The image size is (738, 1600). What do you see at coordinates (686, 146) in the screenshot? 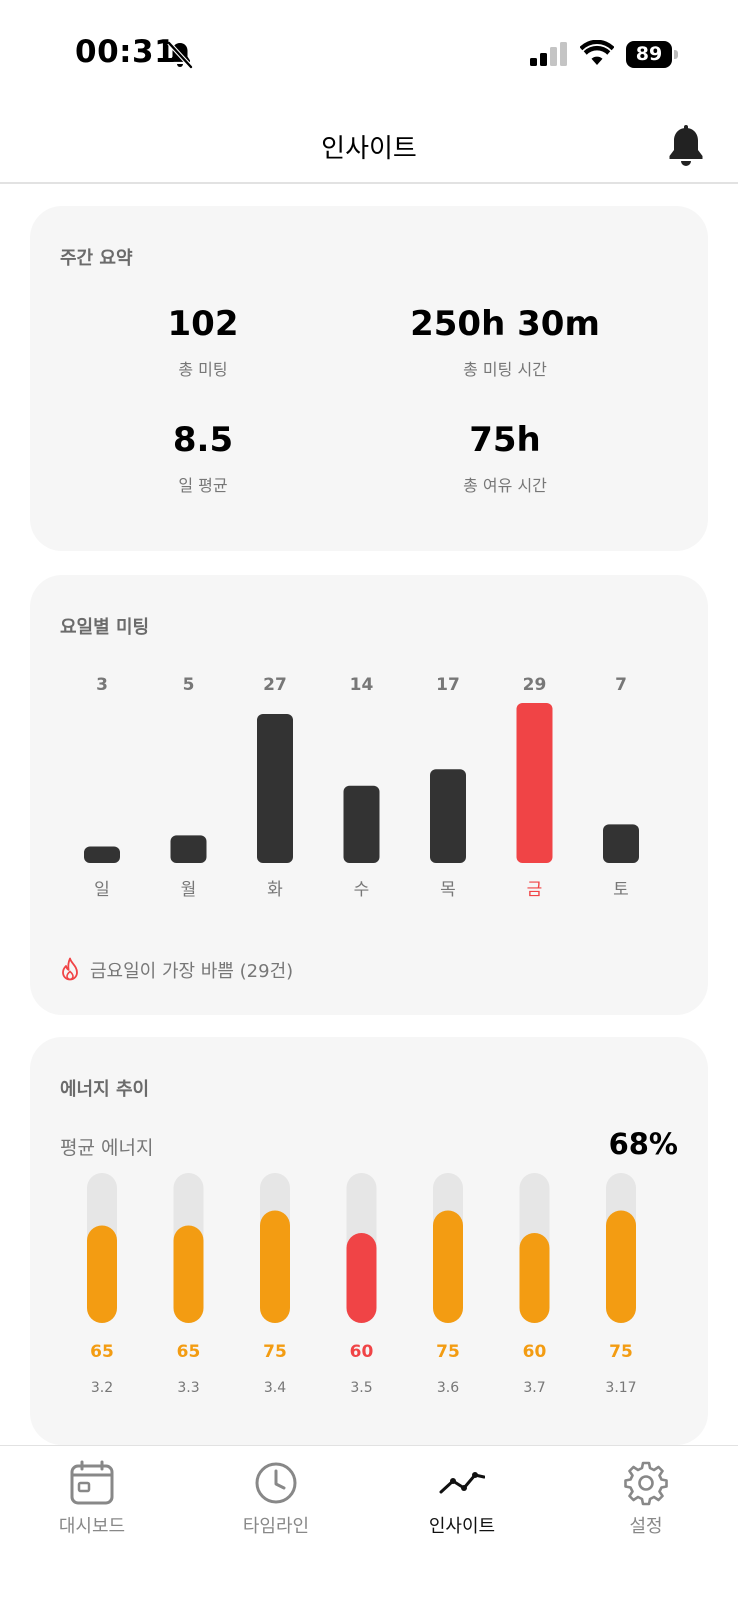
I see `bell-icon` at bounding box center [686, 146].